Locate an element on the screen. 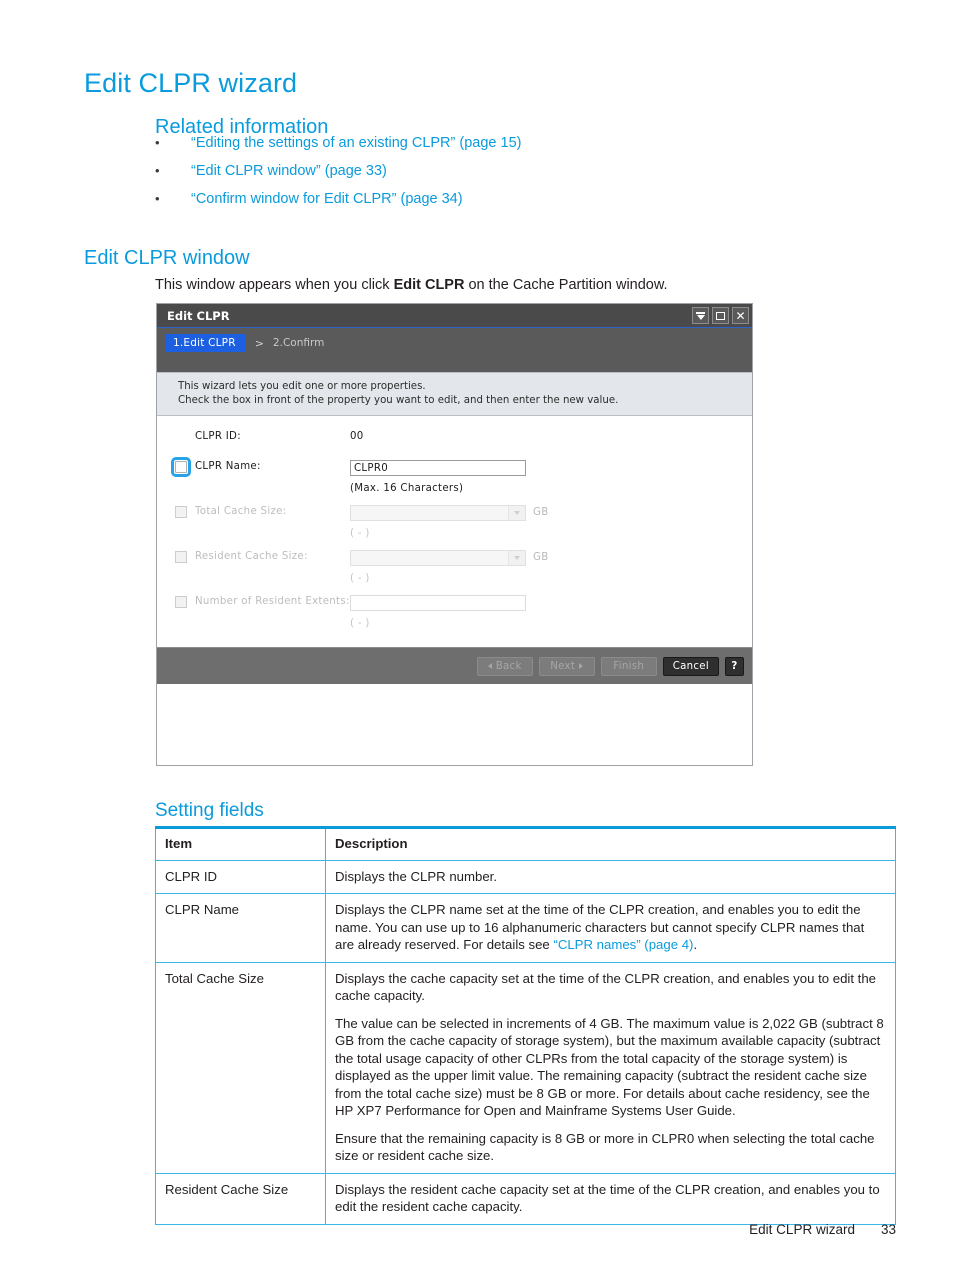 The height and width of the screenshot is (1271, 954). cross-reference-link: “CLPR names” (page 4) is located at coordinates (623, 944).